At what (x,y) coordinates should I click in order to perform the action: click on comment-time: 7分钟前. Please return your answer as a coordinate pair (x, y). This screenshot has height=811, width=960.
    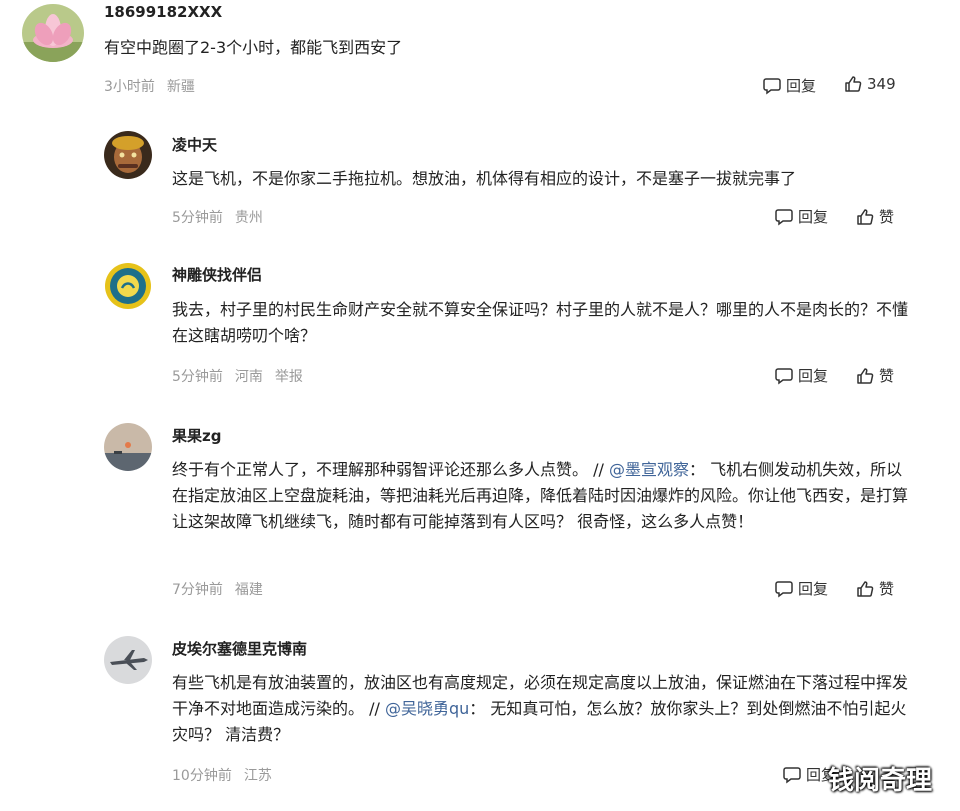
    Looking at the image, I should click on (197, 590).